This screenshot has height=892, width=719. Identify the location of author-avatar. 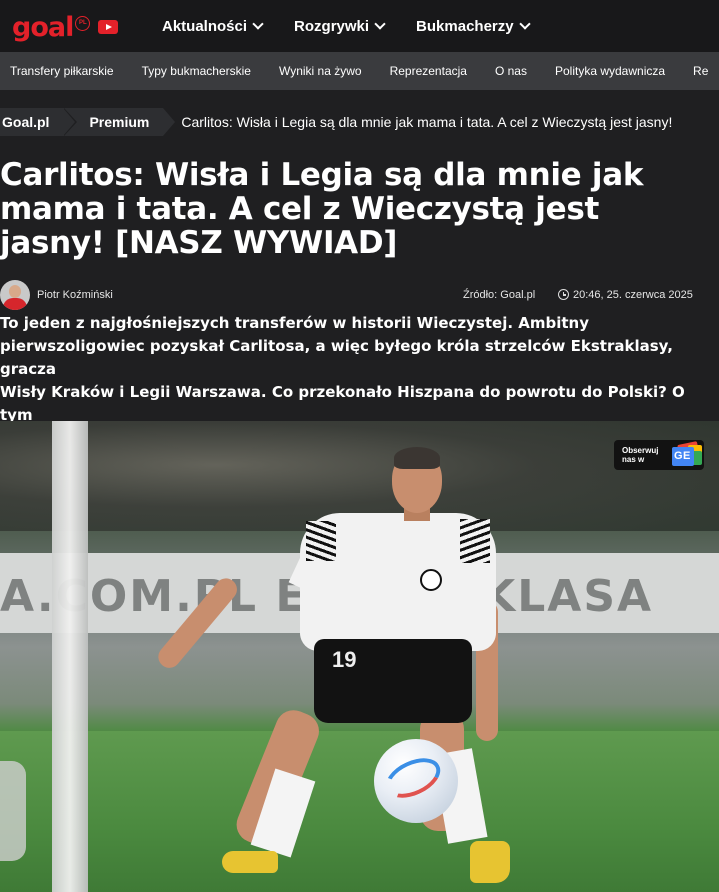
(15, 295).